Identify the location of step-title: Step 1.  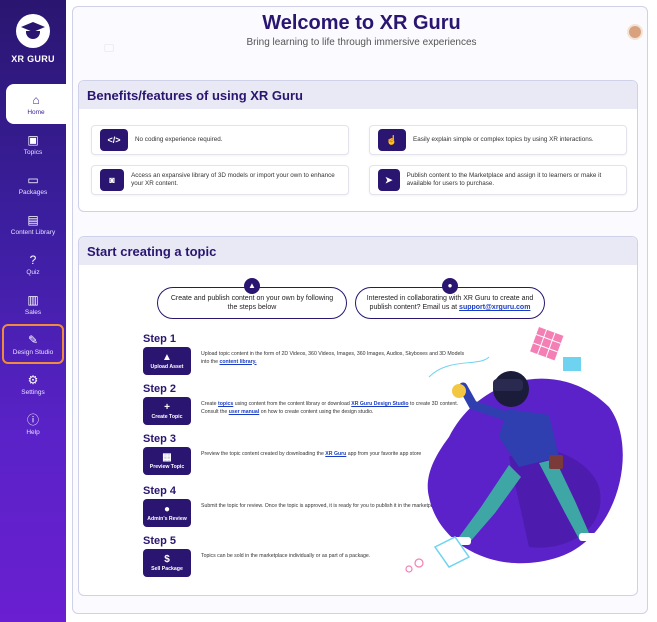
(160, 339).